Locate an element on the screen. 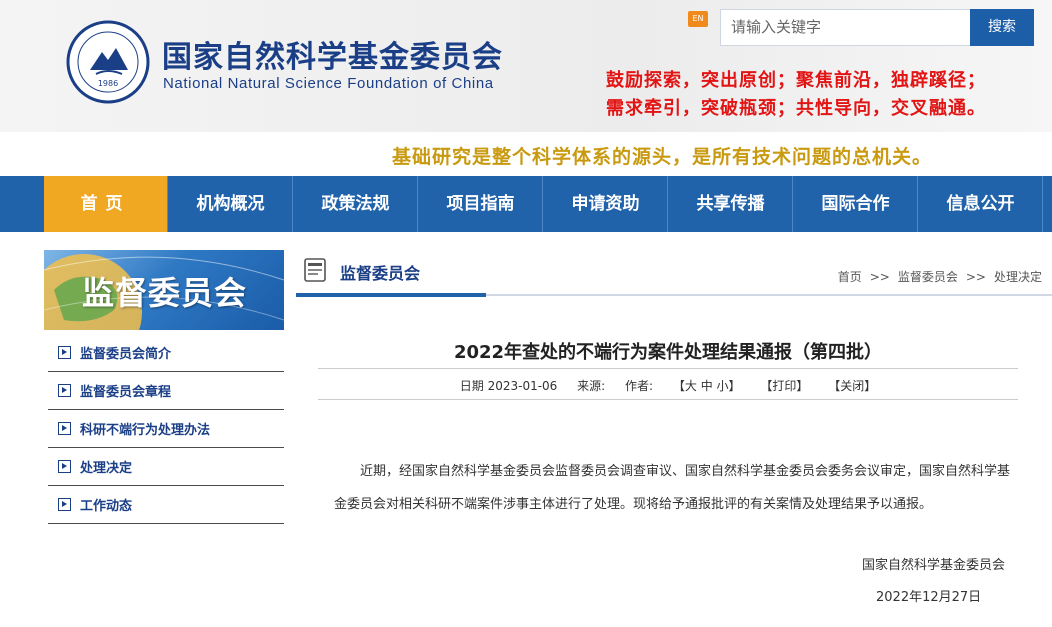 The image size is (1052, 627). section-divider-accent is located at coordinates (391, 295).